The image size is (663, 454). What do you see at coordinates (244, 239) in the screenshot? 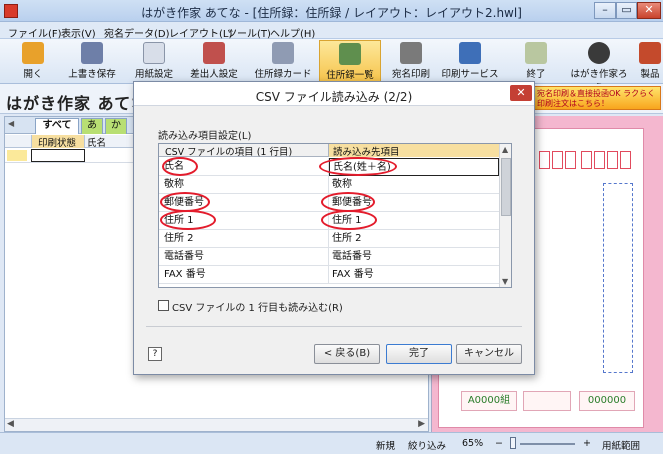
I see `csv-field: 住所 2` at bounding box center [244, 239].